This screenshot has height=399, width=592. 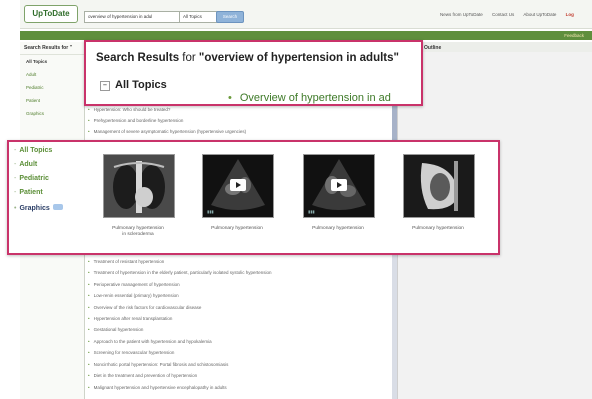 I want to click on count-badge, so click(x=57, y=207).